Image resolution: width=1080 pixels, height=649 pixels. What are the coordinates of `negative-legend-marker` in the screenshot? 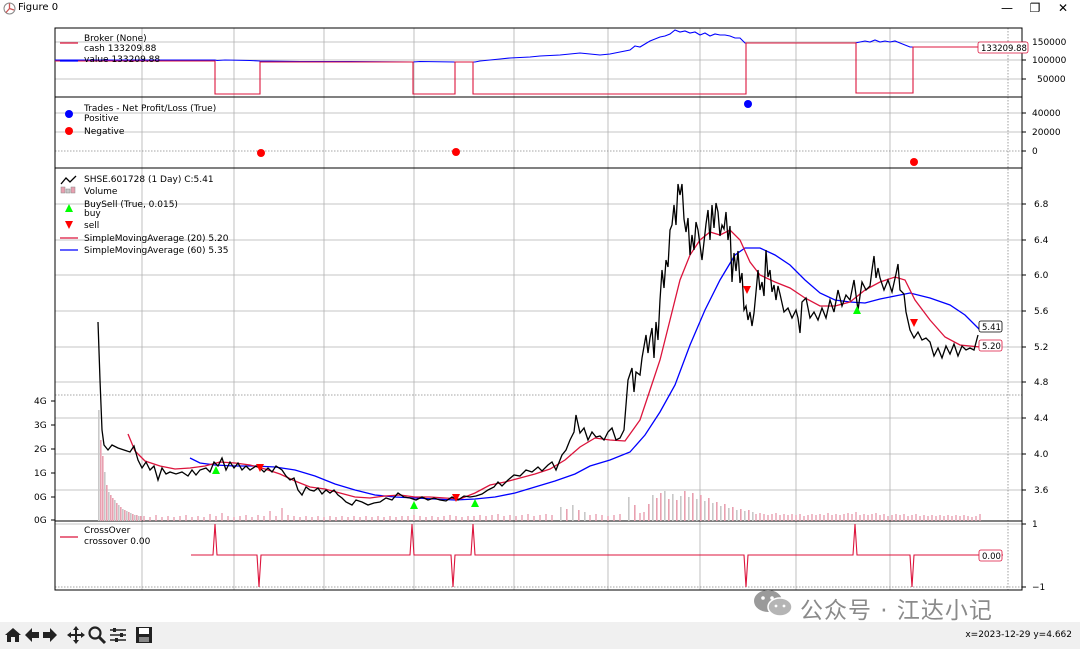 It's located at (69, 131).